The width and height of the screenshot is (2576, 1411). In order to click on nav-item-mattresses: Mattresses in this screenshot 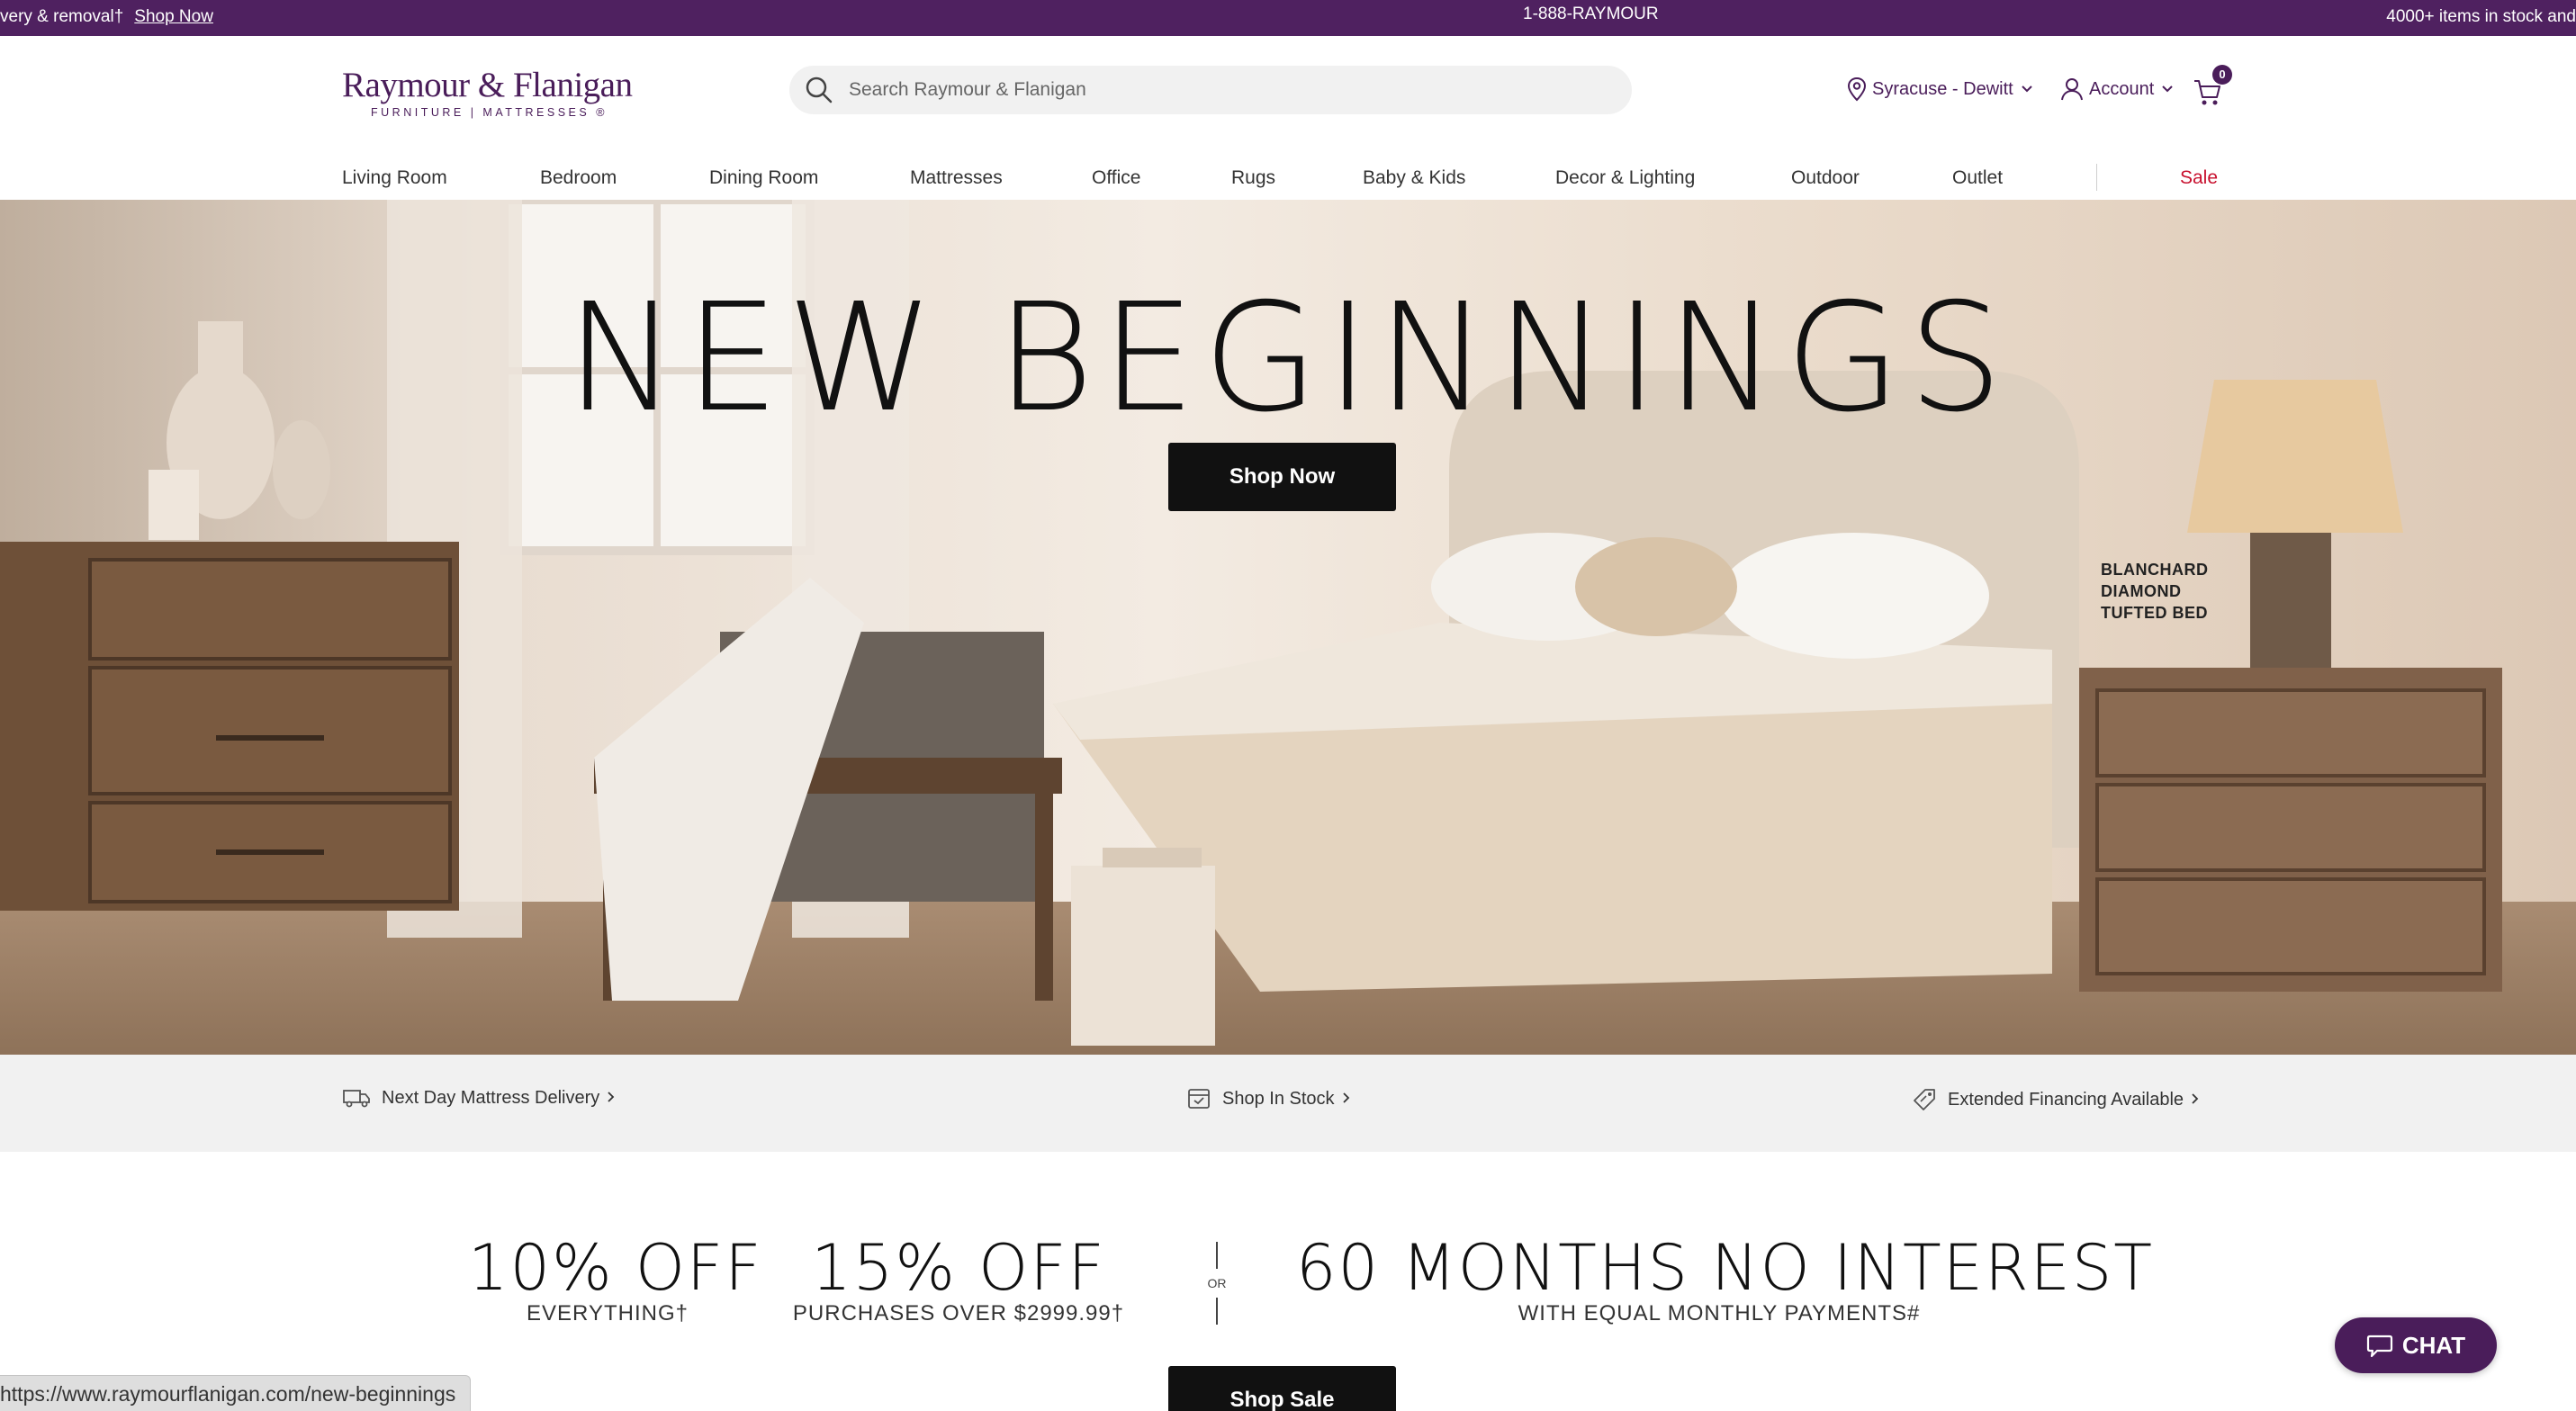, I will do `click(956, 178)`.